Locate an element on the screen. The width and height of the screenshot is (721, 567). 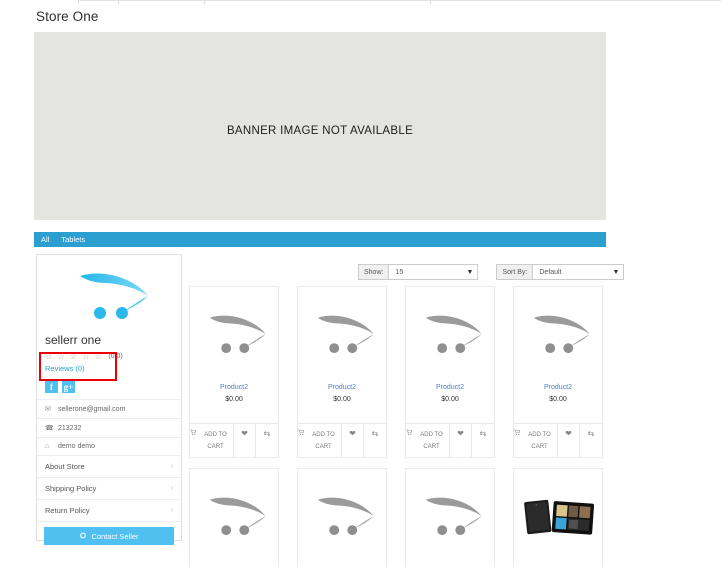
sidebar-item-return-policy: Return Policy › is located at coordinates (109, 510).